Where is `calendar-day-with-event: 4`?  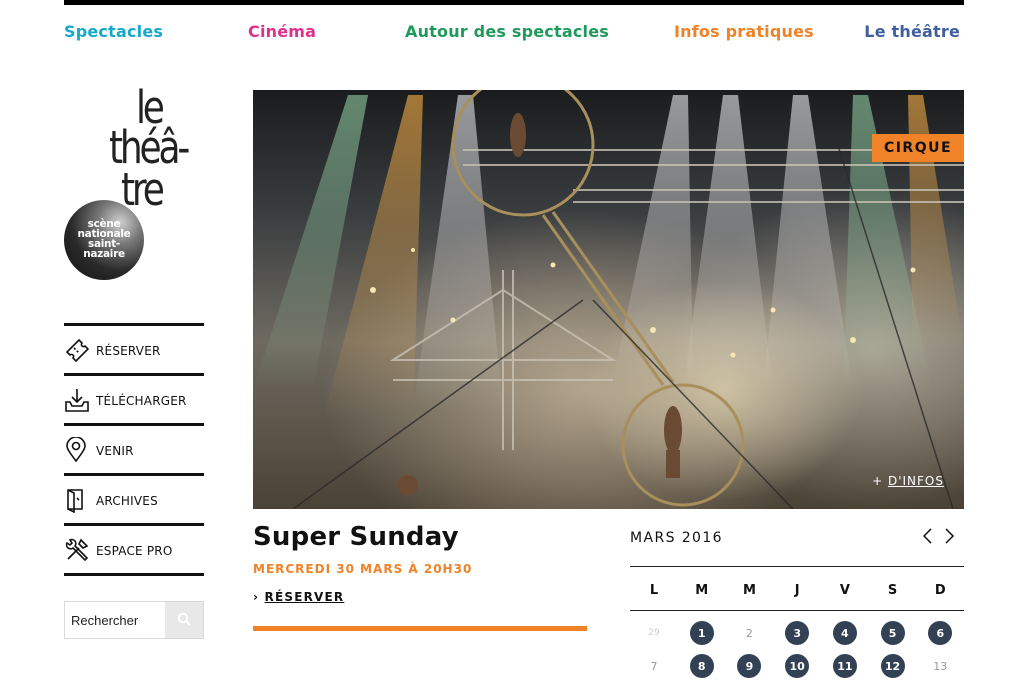
calendar-day-with-event: 4 is located at coordinates (845, 633).